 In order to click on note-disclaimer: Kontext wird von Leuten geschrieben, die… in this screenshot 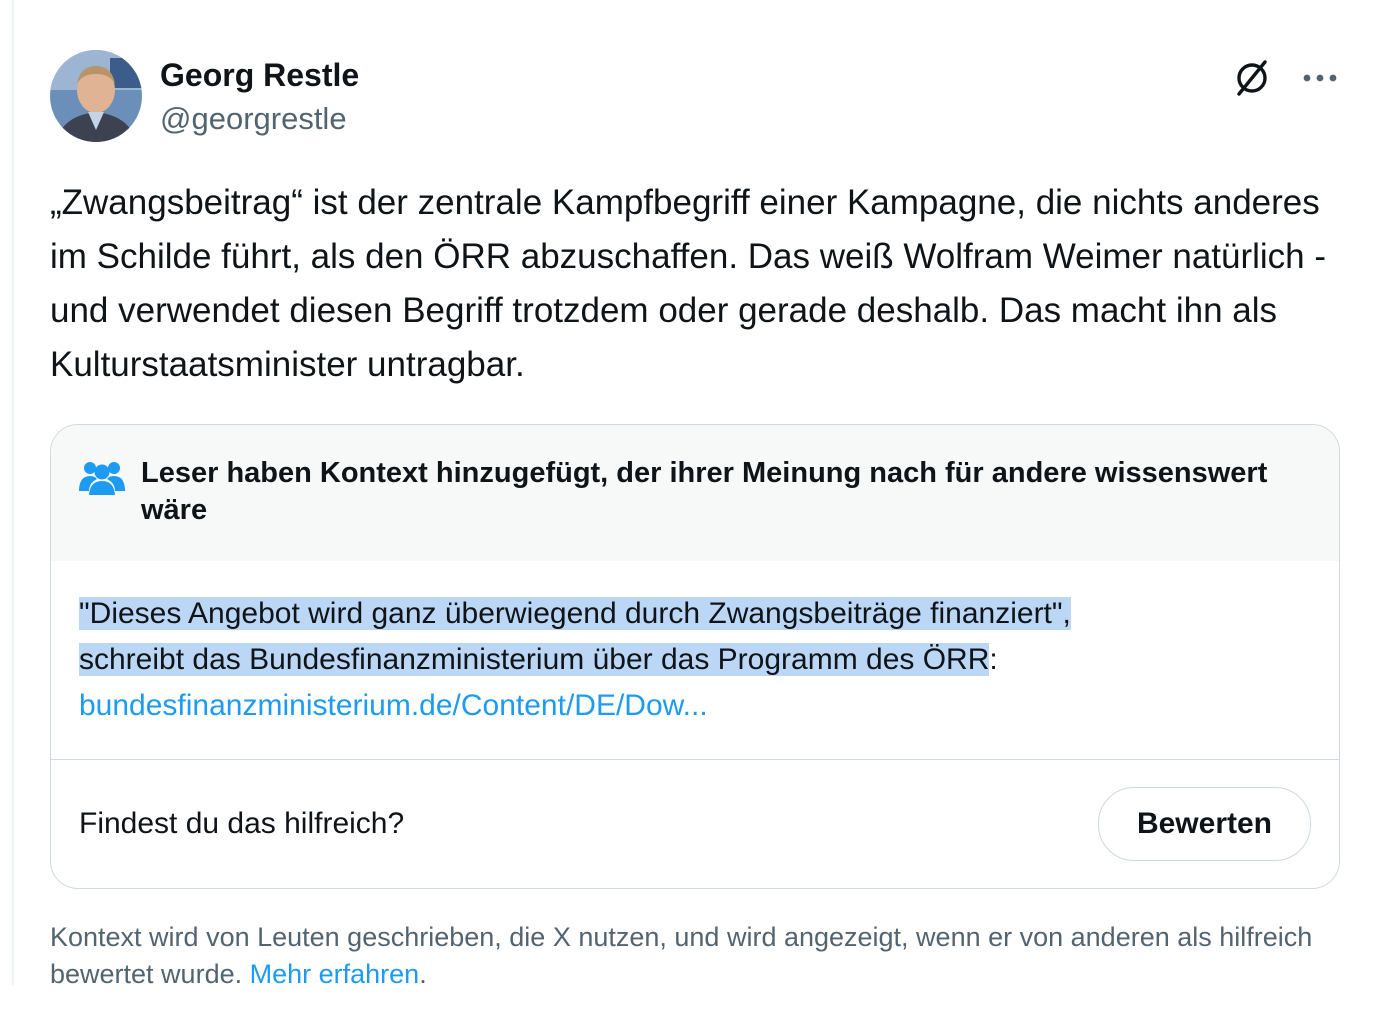, I will do `click(695, 956)`.